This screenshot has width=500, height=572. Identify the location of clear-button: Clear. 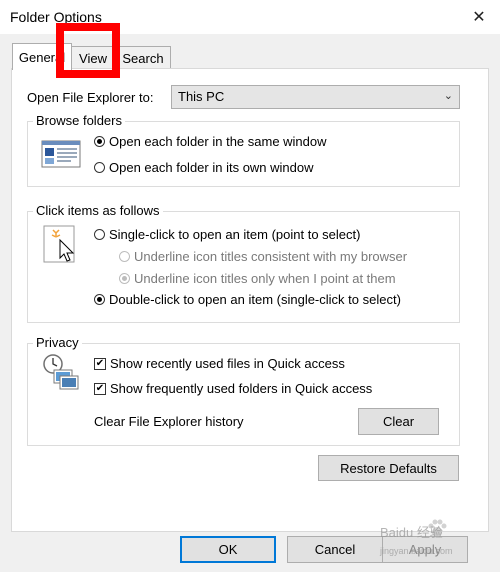
(398, 421).